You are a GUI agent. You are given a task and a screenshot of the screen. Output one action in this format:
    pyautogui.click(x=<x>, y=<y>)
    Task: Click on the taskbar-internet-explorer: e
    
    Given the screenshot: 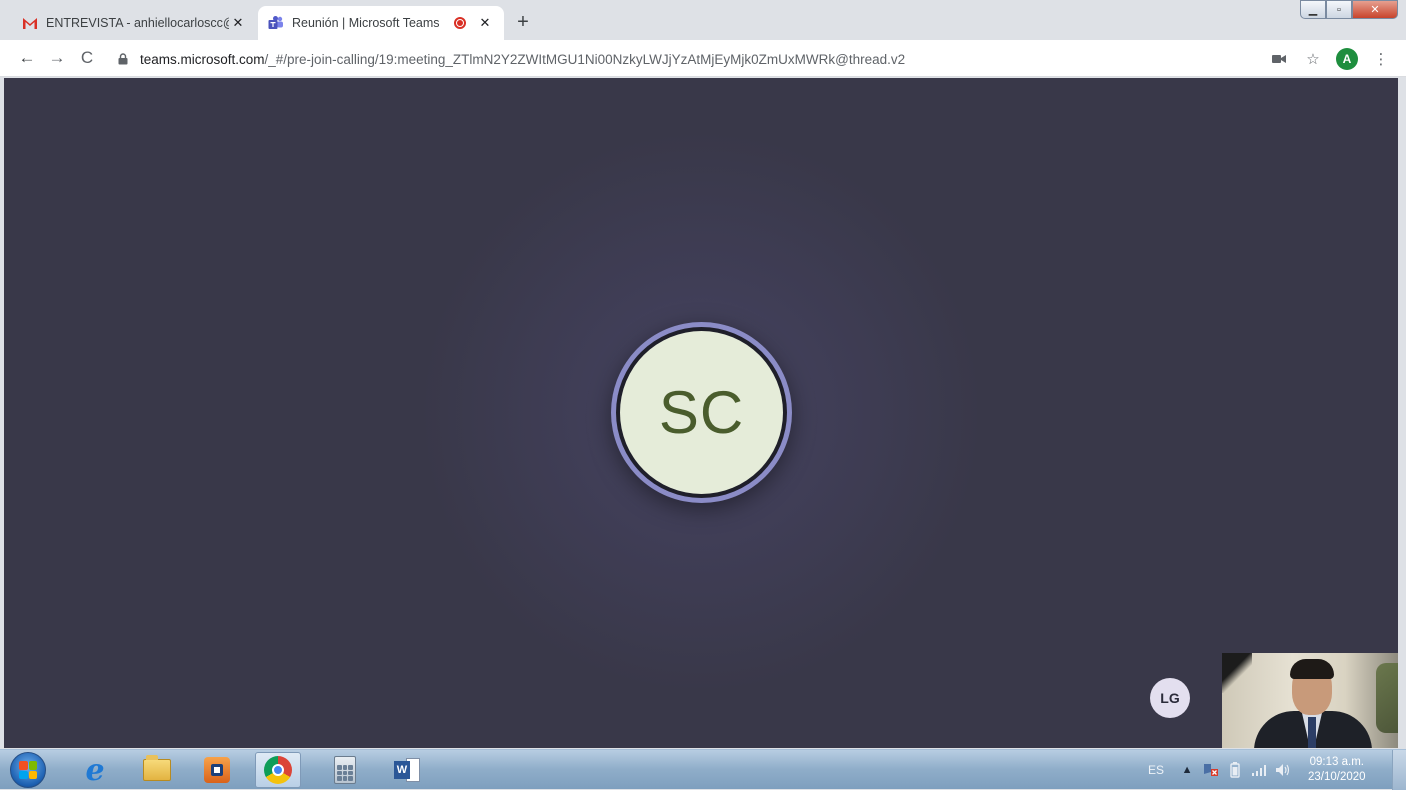 What is the action you would take?
    pyautogui.click(x=95, y=770)
    